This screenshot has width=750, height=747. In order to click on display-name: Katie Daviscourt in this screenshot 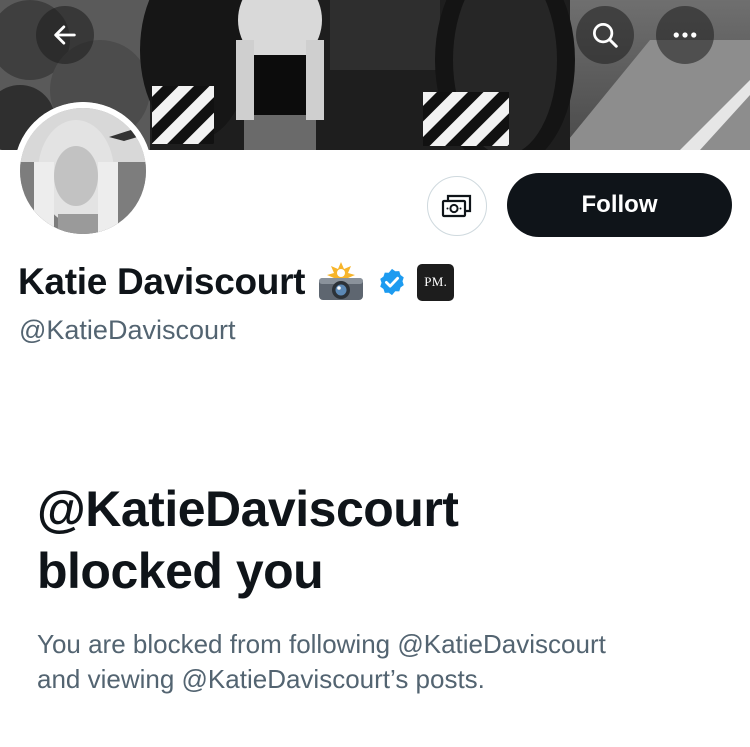, I will do `click(162, 281)`.